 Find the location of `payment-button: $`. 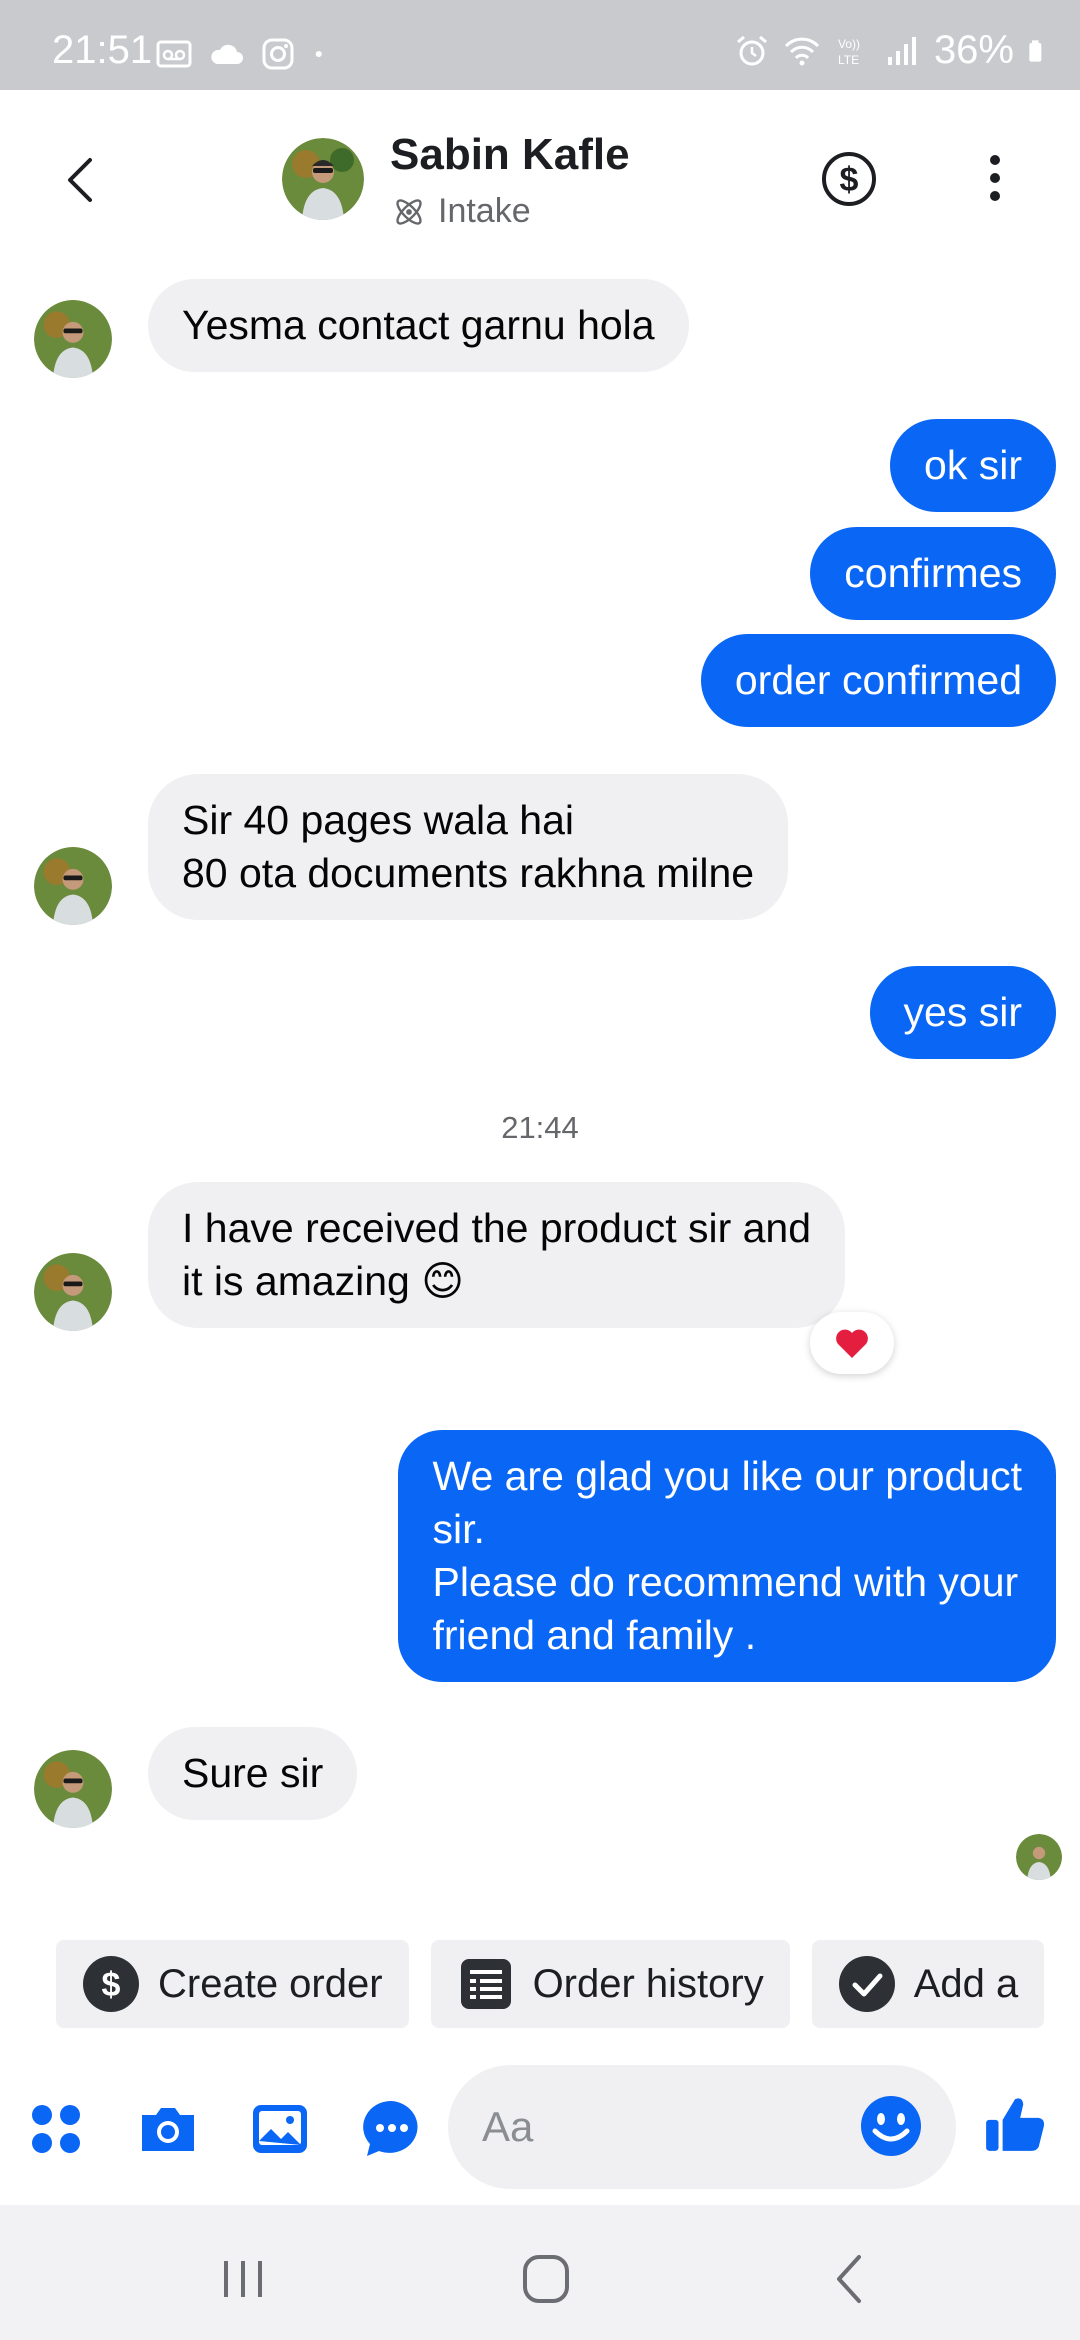

payment-button: $ is located at coordinates (849, 179).